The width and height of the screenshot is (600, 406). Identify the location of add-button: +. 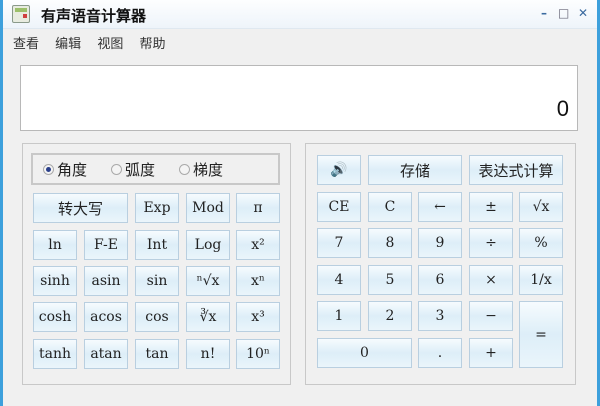
(491, 353).